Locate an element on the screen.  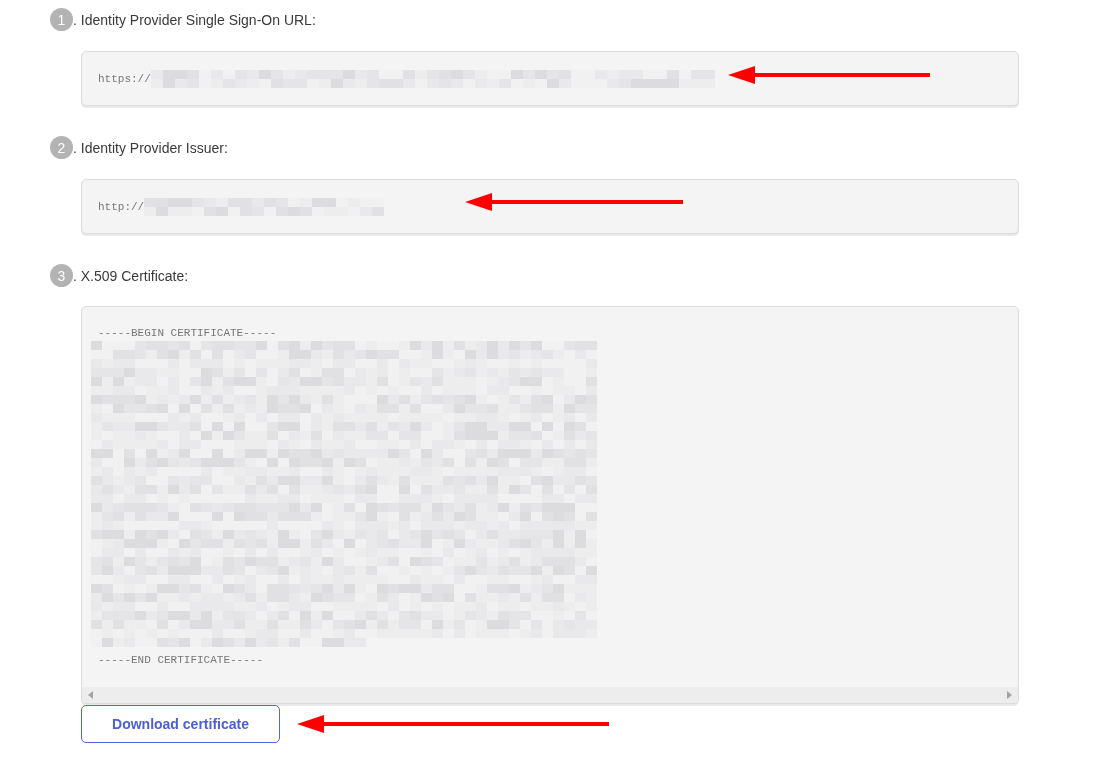
step-label: . X.509 Certificate: is located at coordinates (131, 275).